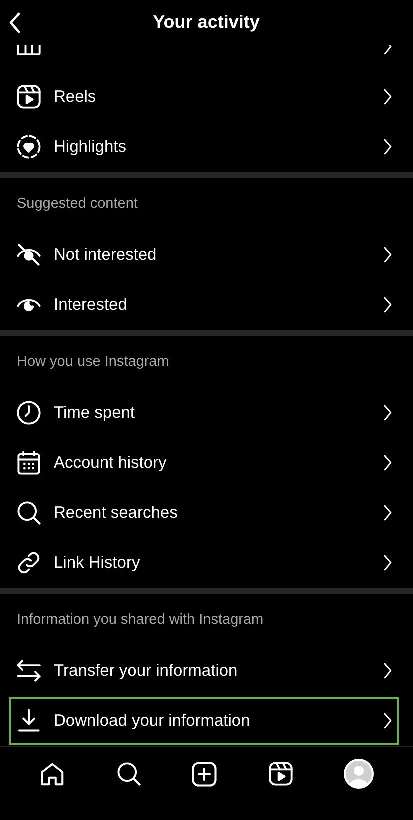  I want to click on clock-icon, so click(29, 413).